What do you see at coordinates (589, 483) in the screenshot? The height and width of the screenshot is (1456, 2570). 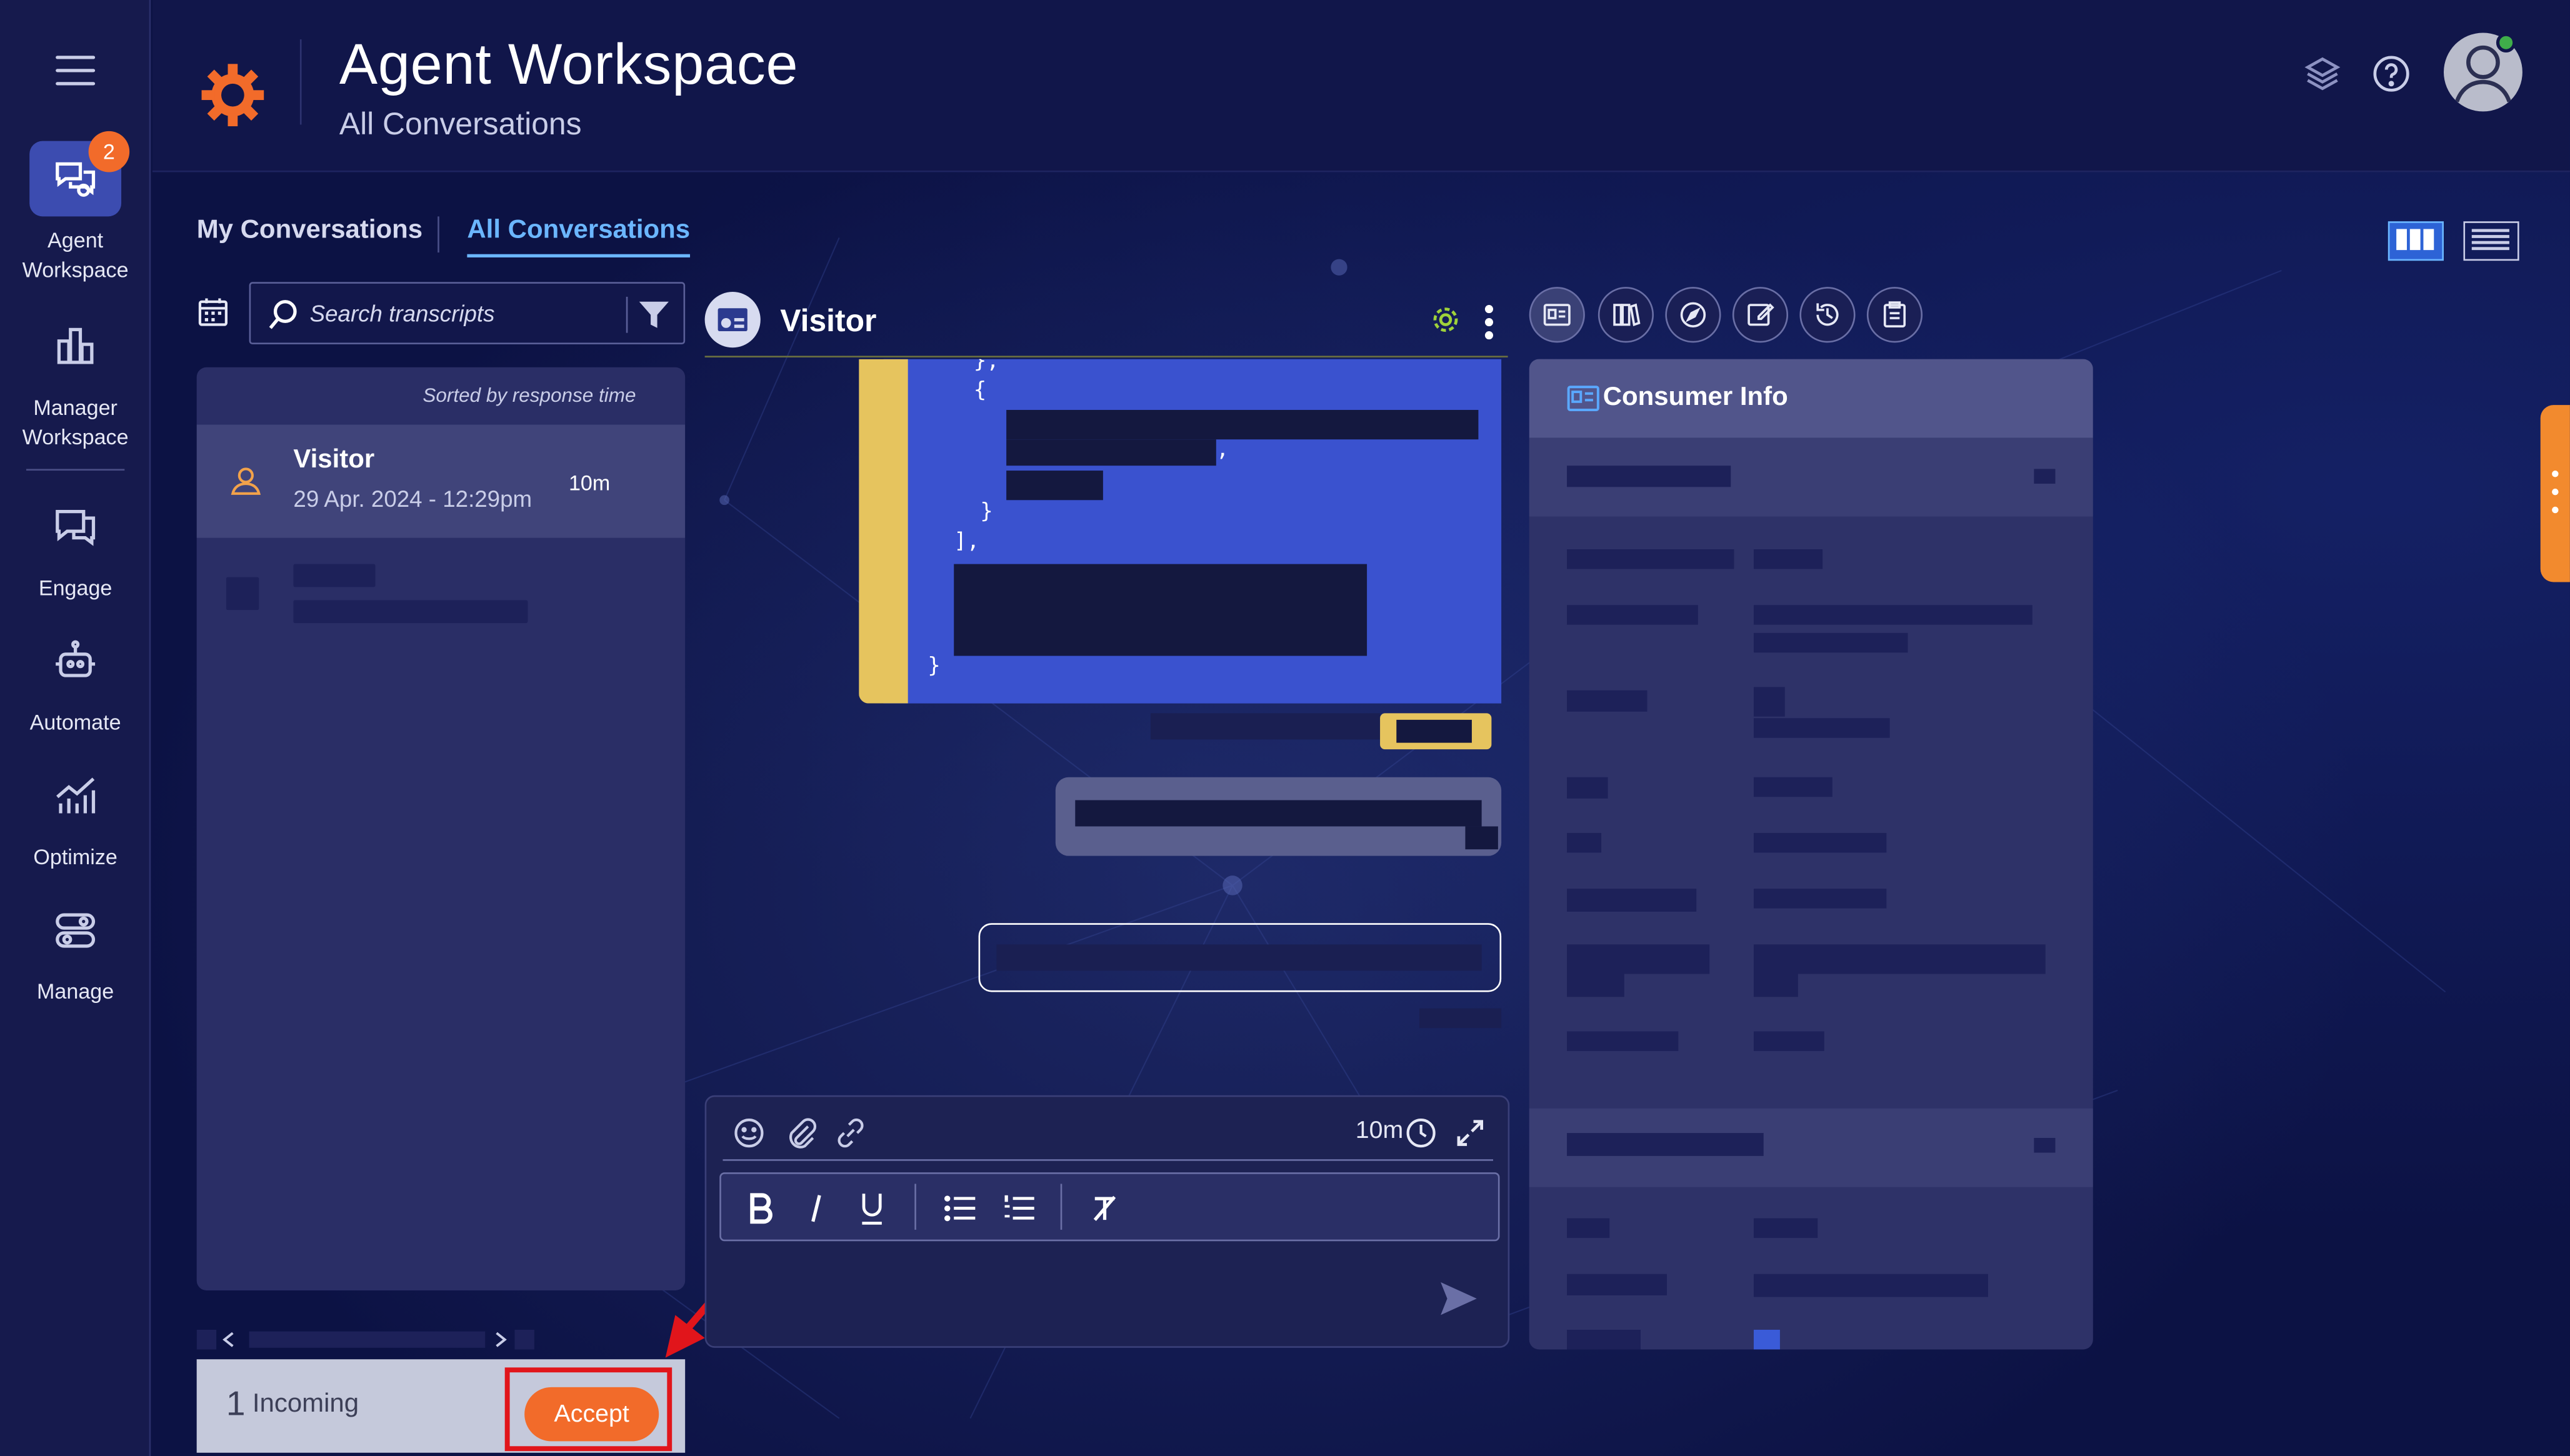 I see `conversation-age: 10m` at bounding box center [589, 483].